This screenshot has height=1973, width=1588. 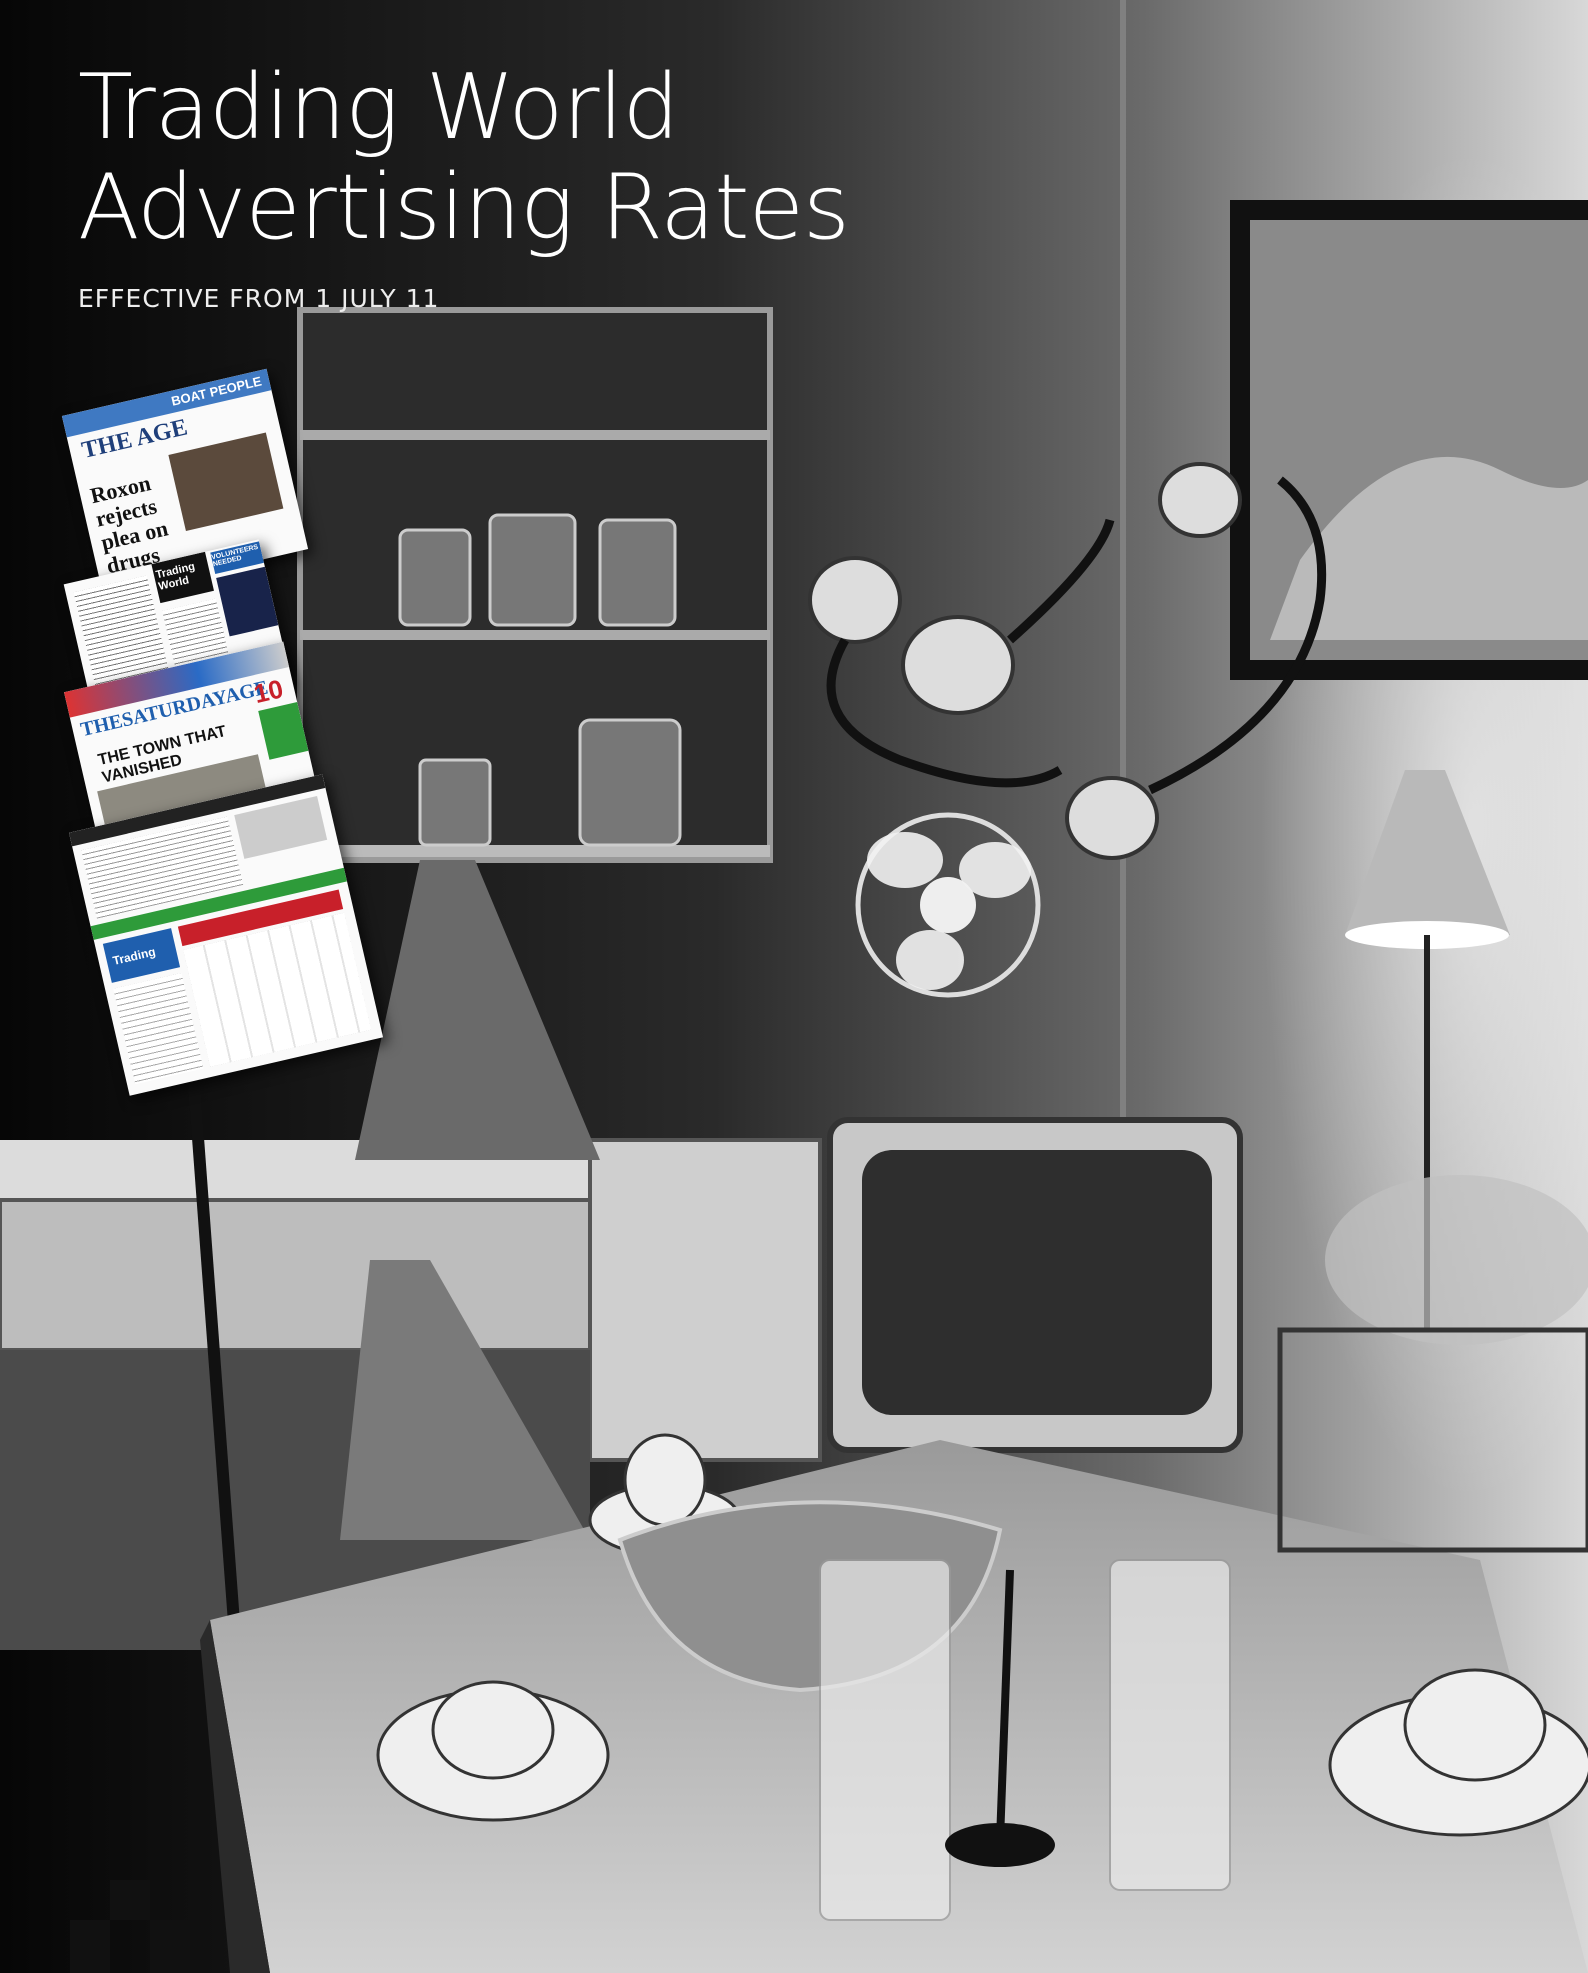 What do you see at coordinates (226, 482) in the screenshot?
I see `photo` at bounding box center [226, 482].